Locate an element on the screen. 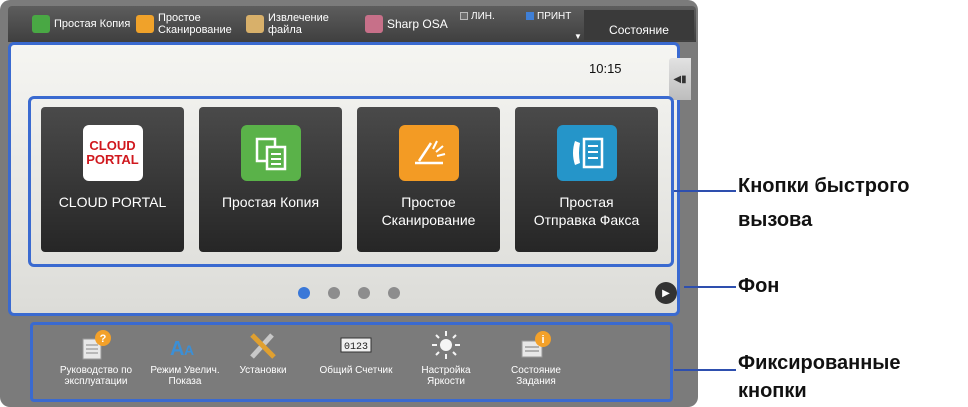 This screenshot has height=407, width=968. magnify-text-icon: A A is located at coordinates (185, 345).